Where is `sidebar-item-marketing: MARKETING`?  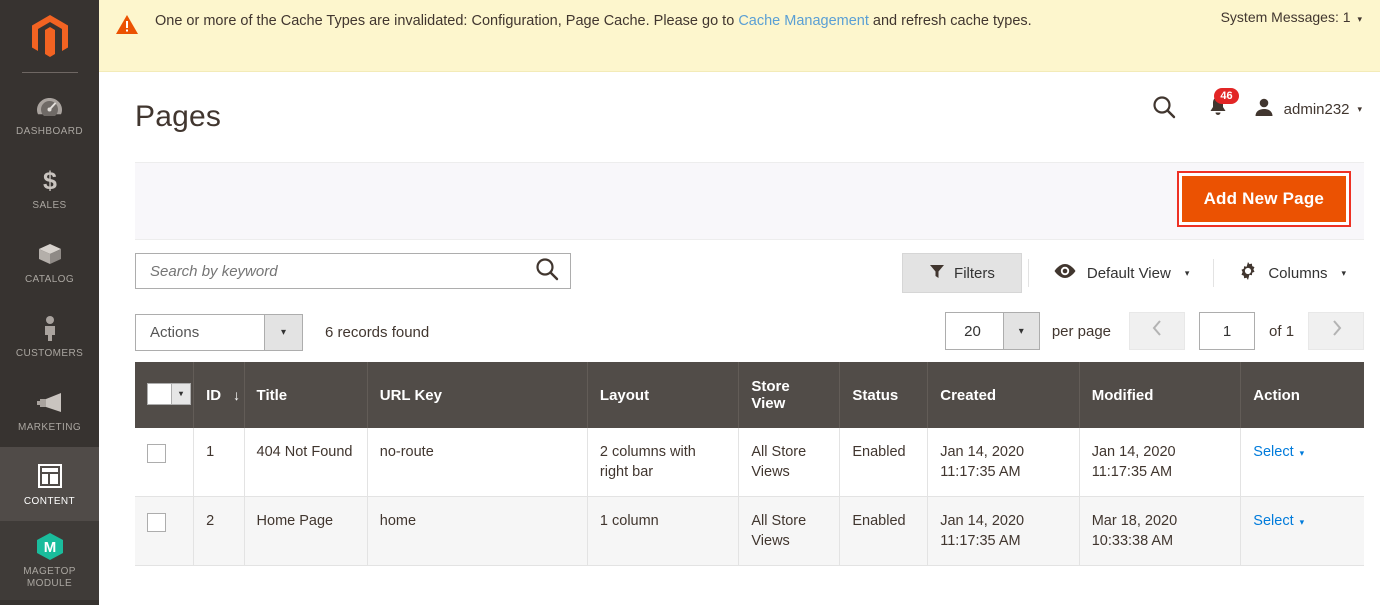
sidebar-item-marketing: MARKETING is located at coordinates (49, 410).